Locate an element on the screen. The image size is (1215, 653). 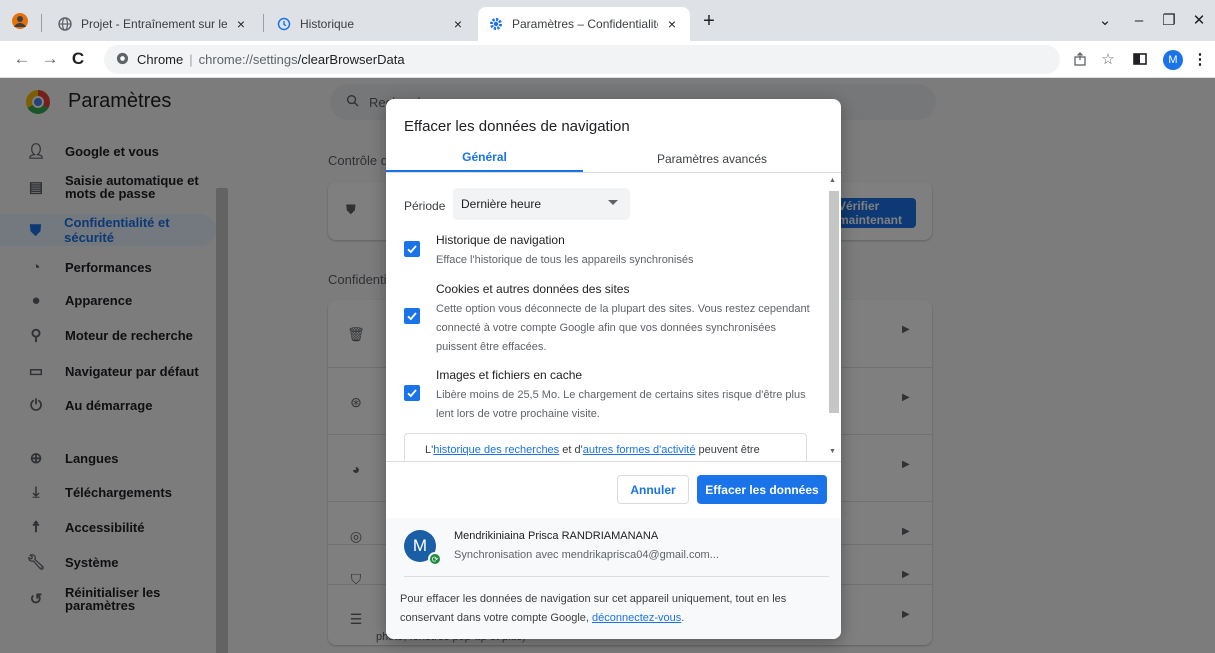
url-host: chrome://settings is located at coordinates (248, 59).